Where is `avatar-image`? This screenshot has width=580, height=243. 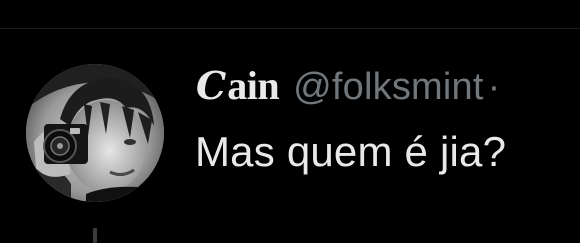
avatar-image is located at coordinates (95, 133).